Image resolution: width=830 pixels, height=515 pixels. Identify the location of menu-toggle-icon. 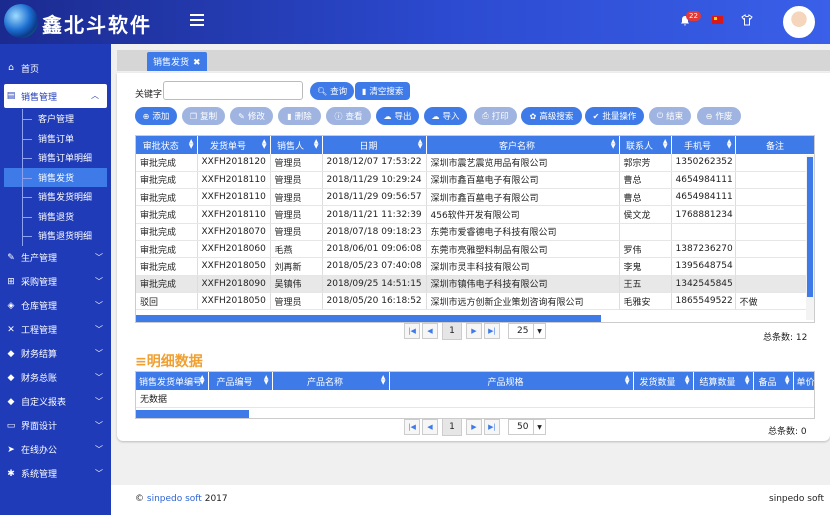
(197, 20).